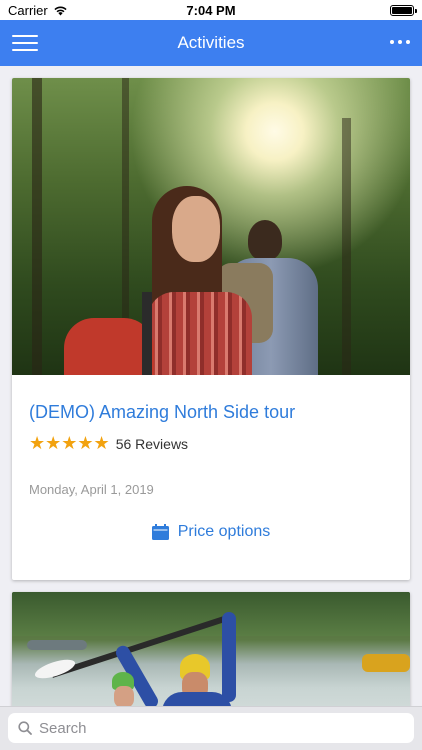 This screenshot has width=422, height=750. I want to click on battery-fill, so click(402, 10).